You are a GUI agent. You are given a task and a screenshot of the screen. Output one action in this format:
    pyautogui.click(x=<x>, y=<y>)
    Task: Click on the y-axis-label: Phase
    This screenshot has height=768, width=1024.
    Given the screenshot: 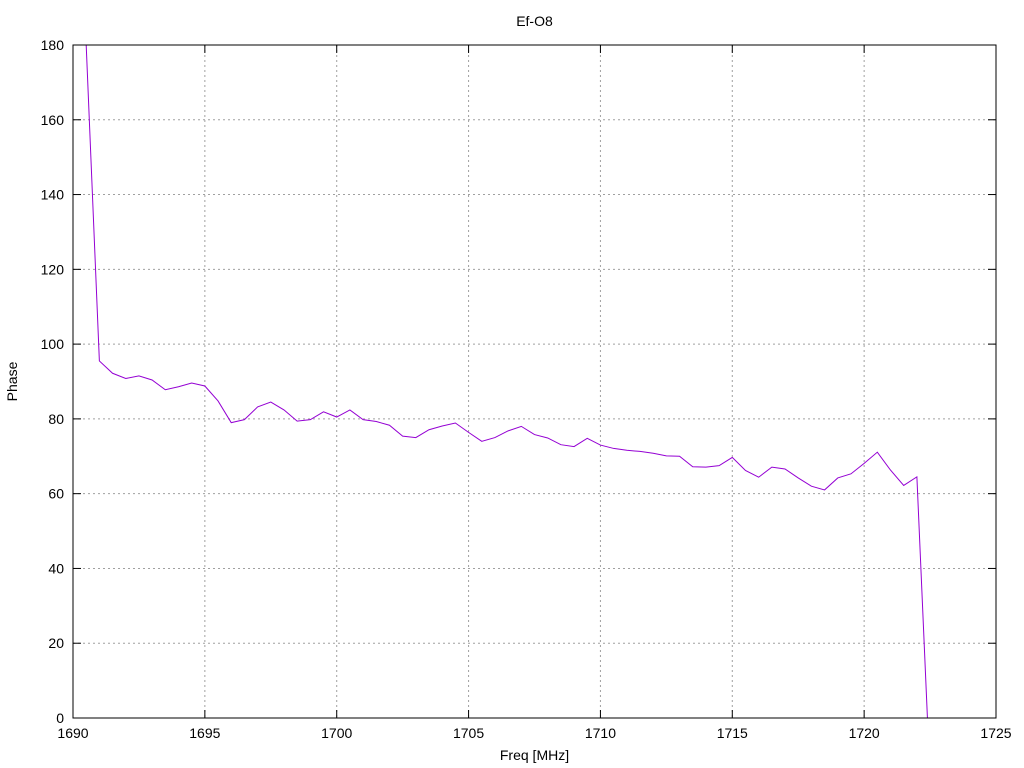 What is the action you would take?
    pyautogui.click(x=12, y=381)
    